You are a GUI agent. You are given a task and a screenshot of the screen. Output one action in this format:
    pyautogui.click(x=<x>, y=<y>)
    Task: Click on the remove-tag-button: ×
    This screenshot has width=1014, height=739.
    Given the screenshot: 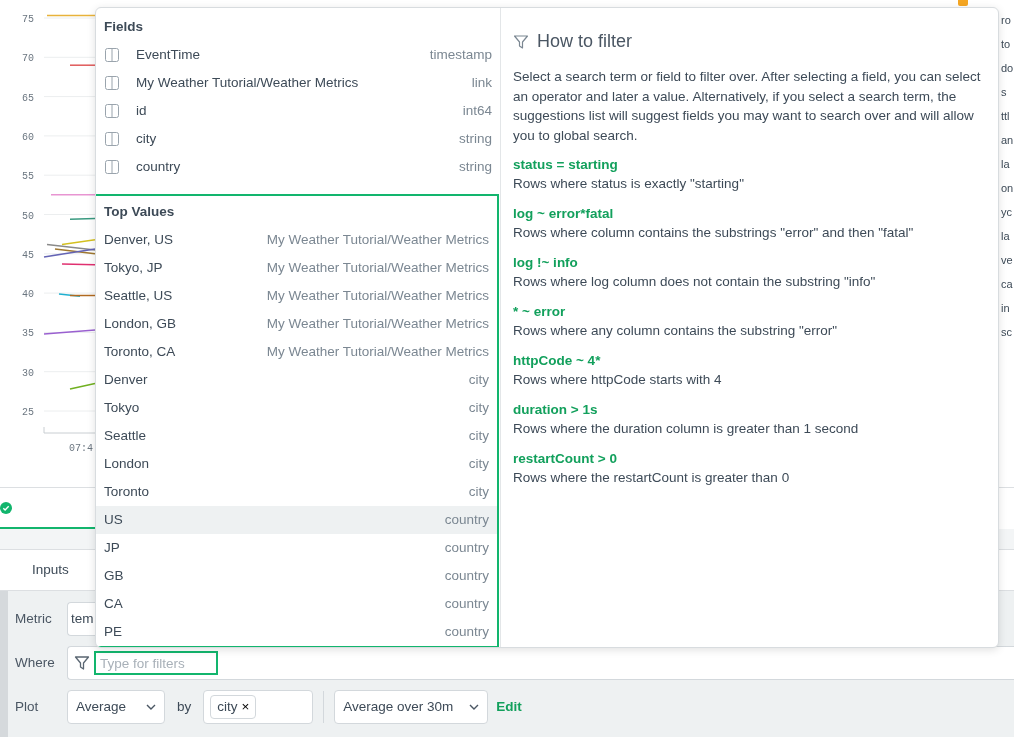 What is the action you would take?
    pyautogui.click(x=245, y=707)
    